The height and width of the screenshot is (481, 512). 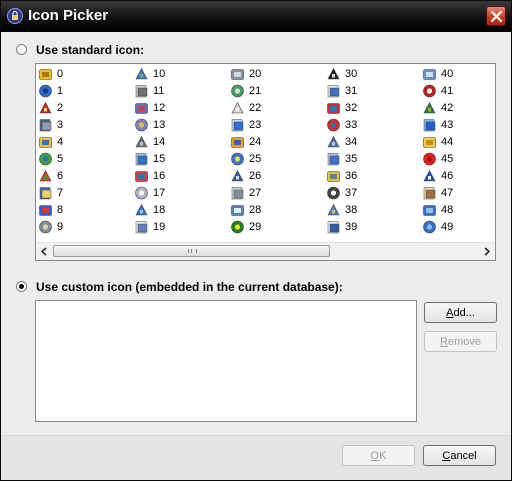 I want to click on icon-list-item: 0, so click(x=83, y=74).